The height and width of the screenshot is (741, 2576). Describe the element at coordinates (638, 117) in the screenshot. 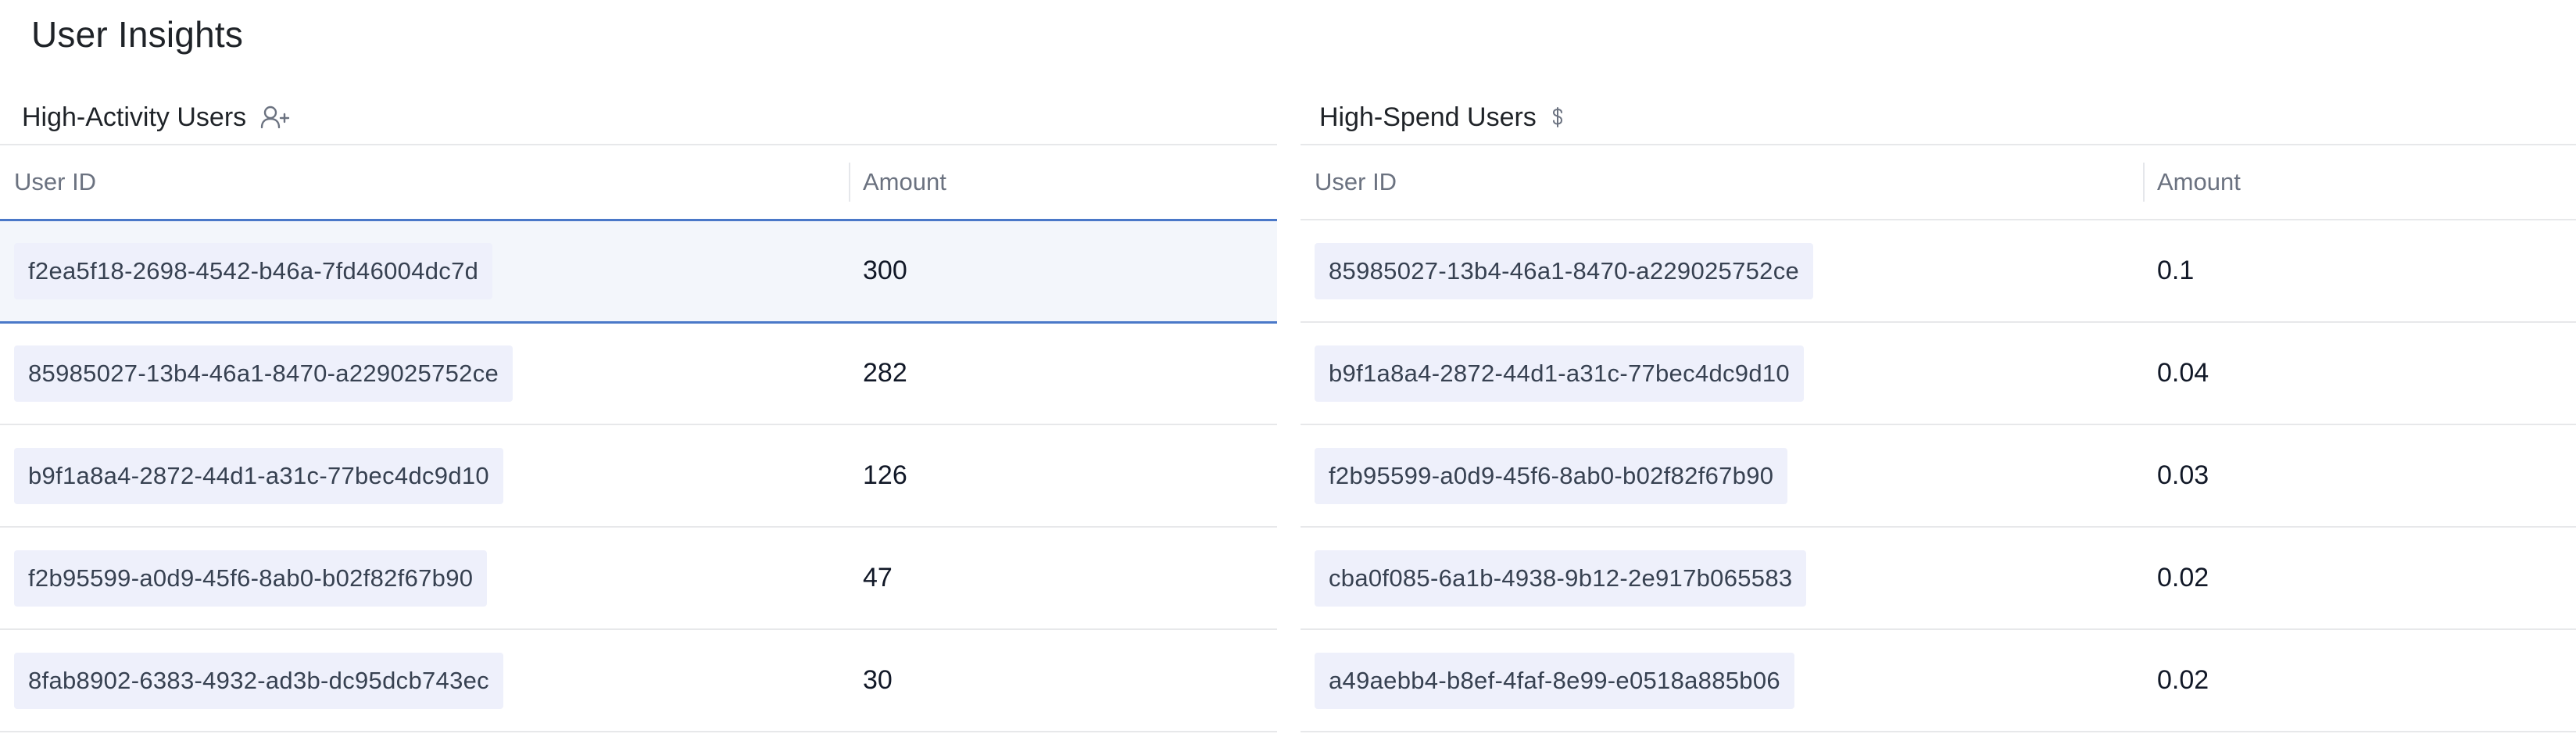

I see `high-activity-header: High-Activity Users` at that location.